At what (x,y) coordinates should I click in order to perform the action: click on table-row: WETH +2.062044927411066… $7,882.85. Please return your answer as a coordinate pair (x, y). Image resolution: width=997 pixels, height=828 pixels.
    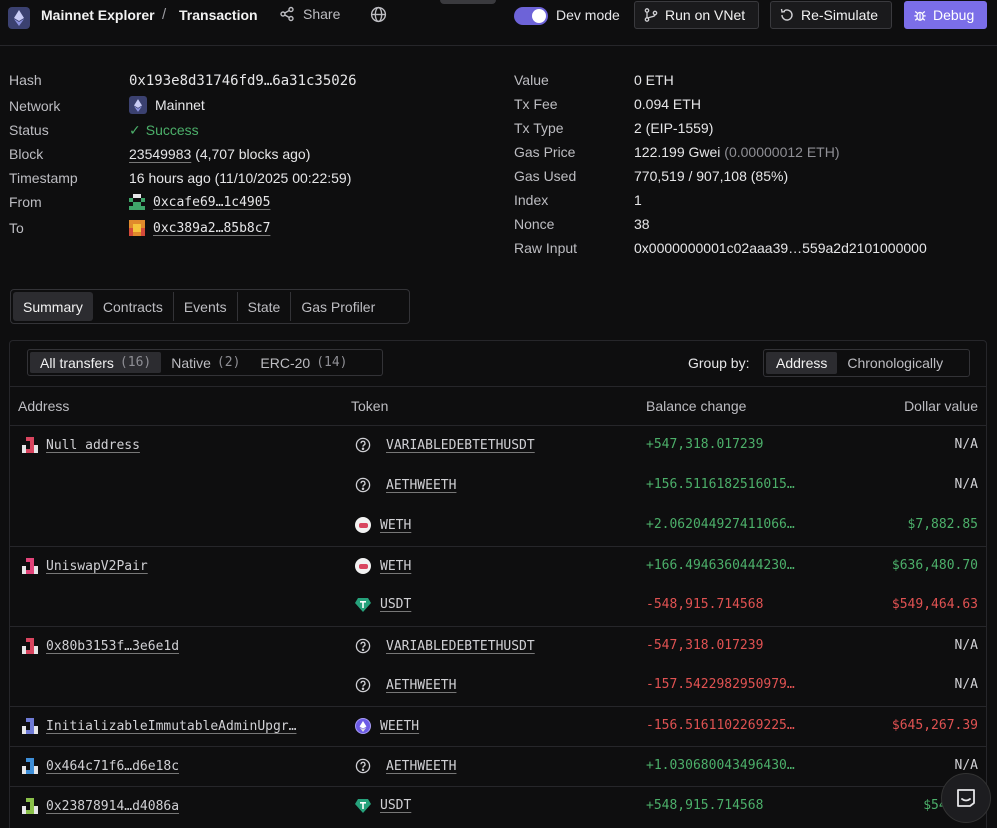
    Looking at the image, I should click on (498, 526).